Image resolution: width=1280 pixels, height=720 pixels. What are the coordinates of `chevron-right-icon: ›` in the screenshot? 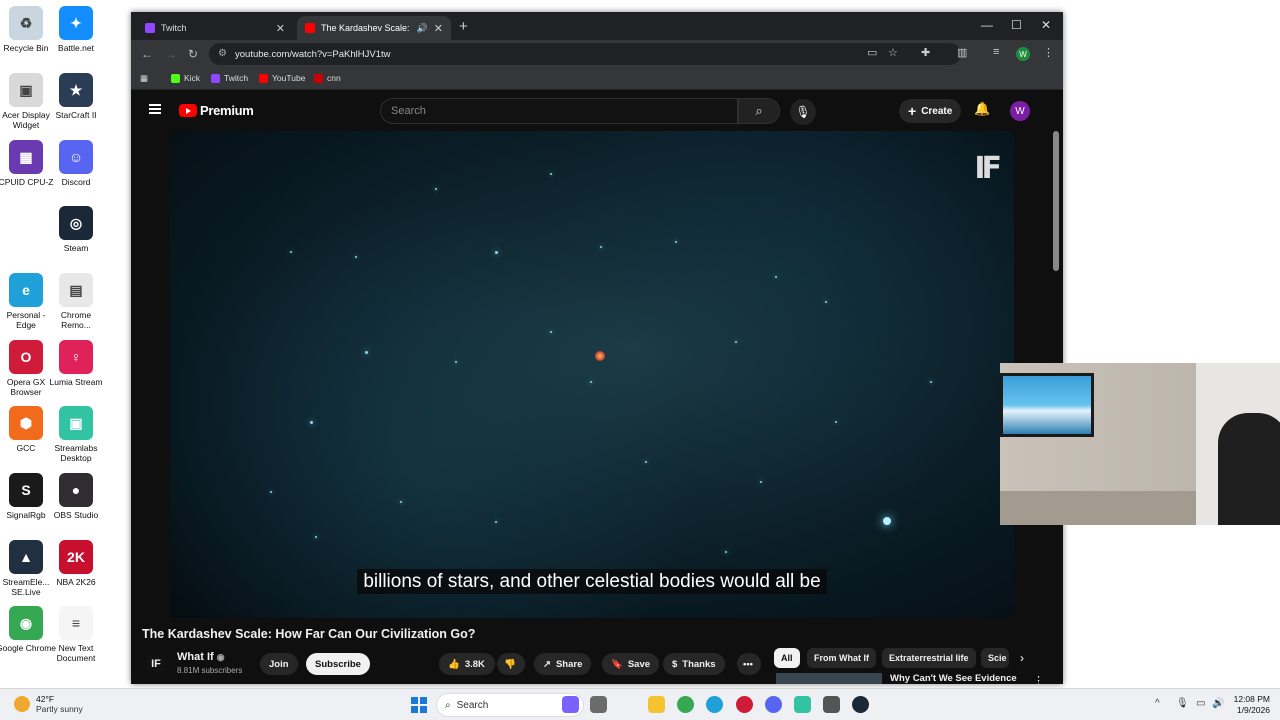 It's located at (1022, 658).